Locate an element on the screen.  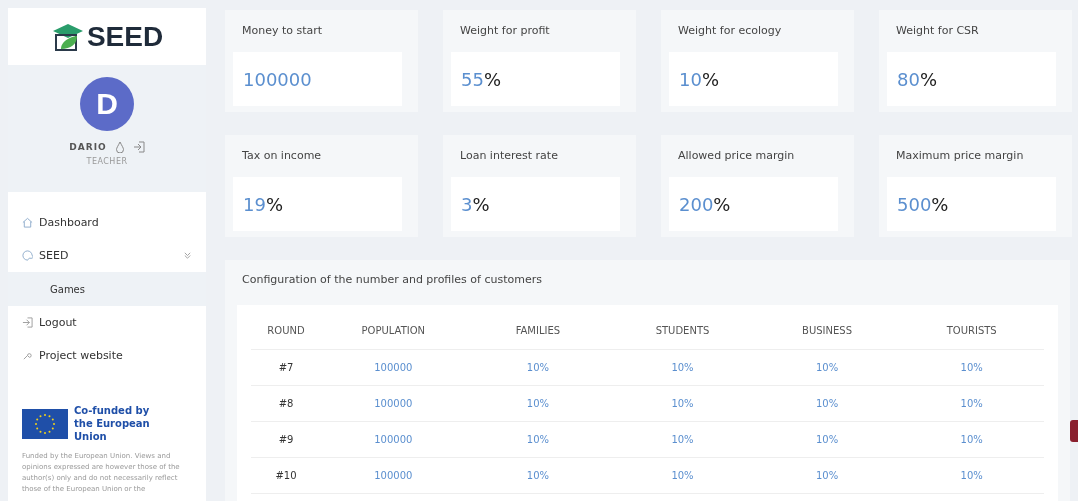
panel-title: Configuration of the number and profiles of customers is located at coordinates (392, 280).